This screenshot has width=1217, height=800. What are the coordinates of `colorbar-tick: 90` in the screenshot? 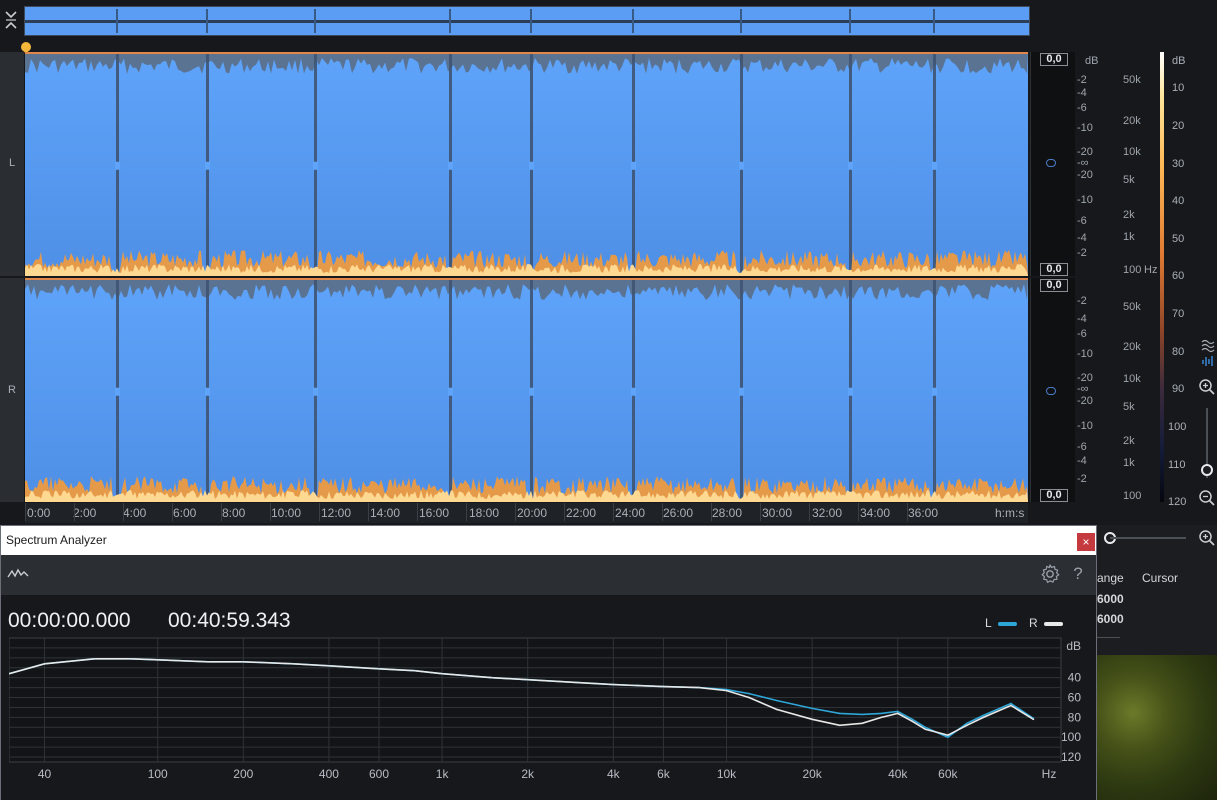 It's located at (1178, 389).